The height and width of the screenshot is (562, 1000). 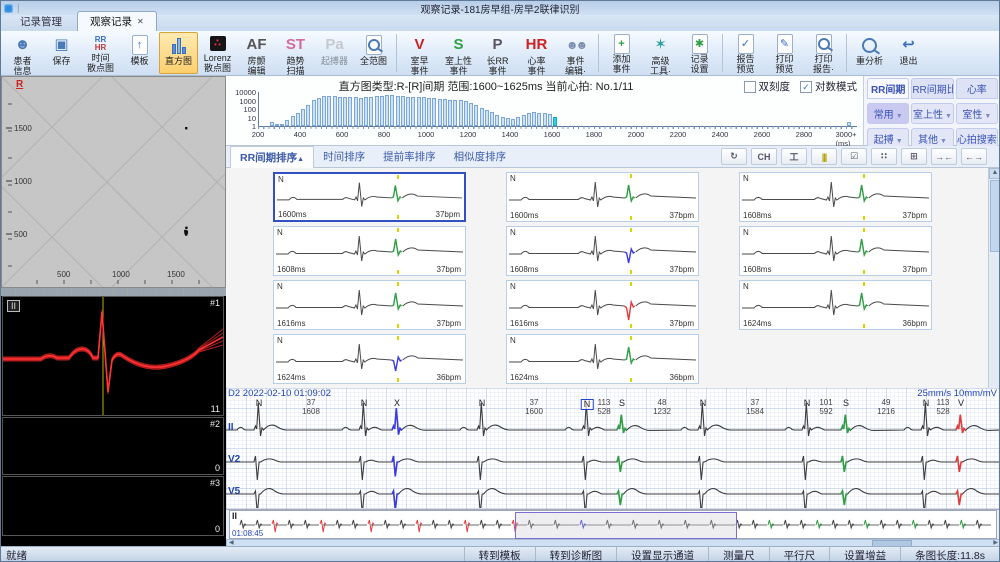 I want to click on beat-annotation-selected: N, so click(x=587, y=404).